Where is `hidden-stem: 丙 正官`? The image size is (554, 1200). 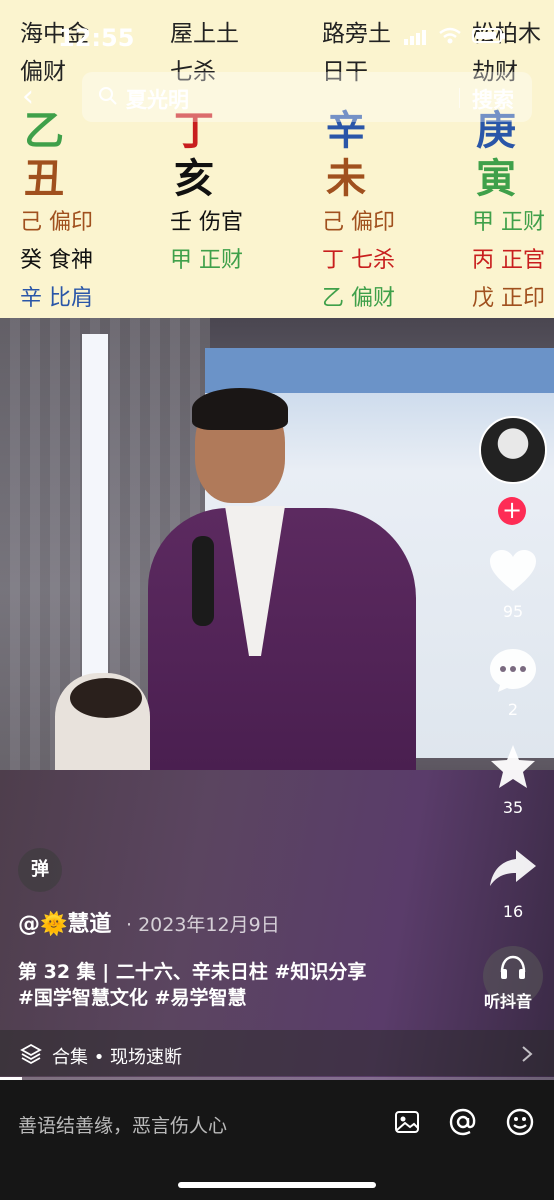
hidden-stem: 丙 正官 is located at coordinates (508, 260).